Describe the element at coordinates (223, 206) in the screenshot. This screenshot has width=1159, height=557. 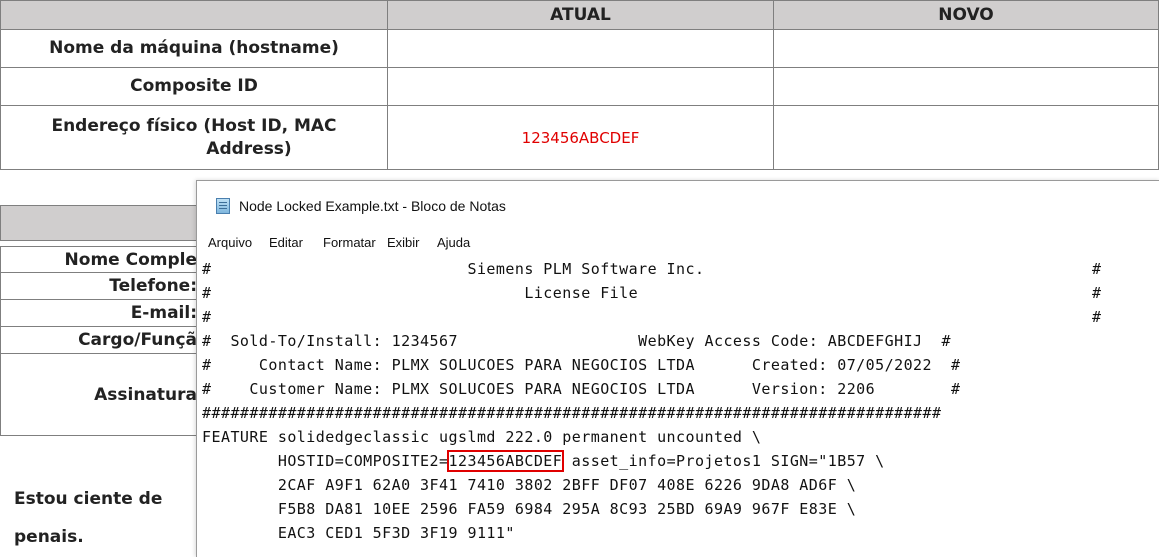
I see `notepad-icon` at that location.